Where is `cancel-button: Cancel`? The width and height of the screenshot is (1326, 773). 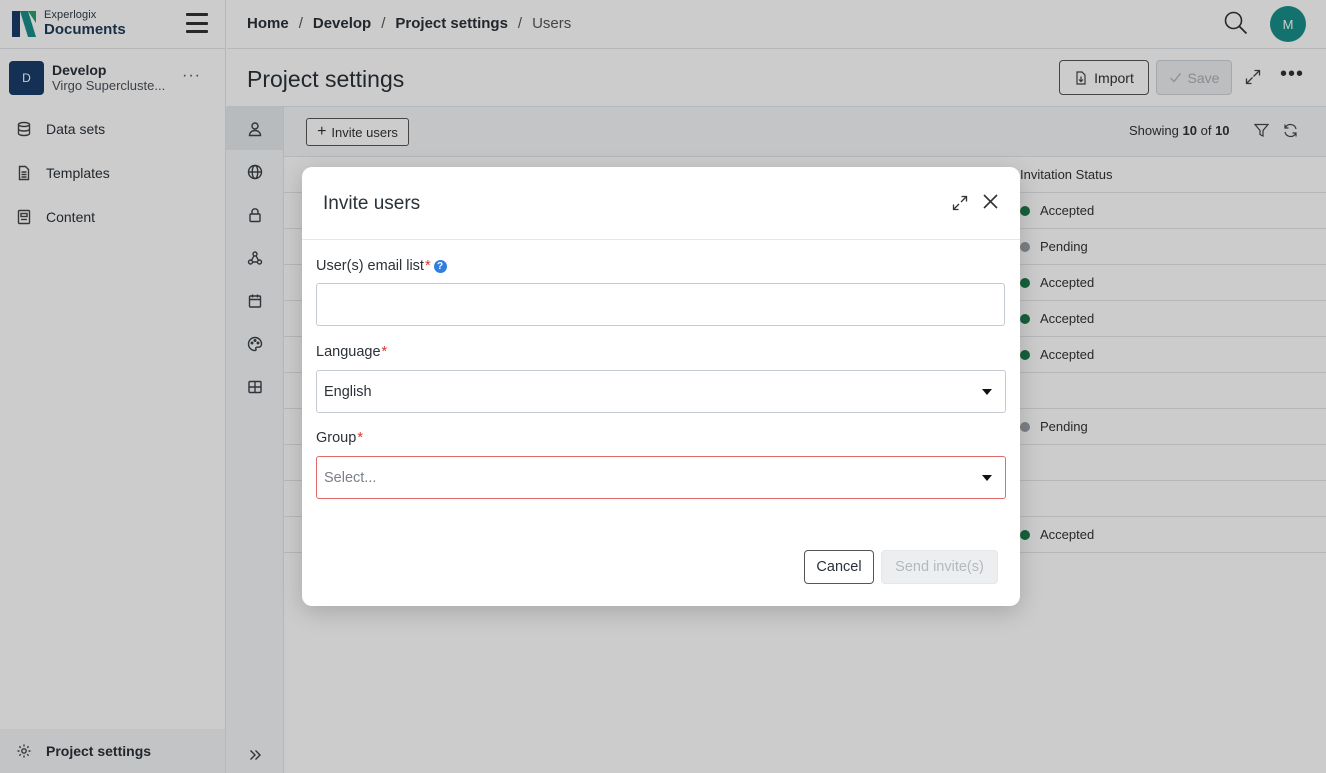 cancel-button: Cancel is located at coordinates (839, 567).